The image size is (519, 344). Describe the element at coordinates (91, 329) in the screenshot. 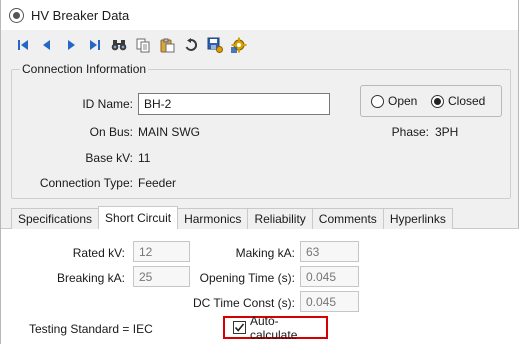

I see `testing-standard-text: Testing Standard = IEC` at that location.